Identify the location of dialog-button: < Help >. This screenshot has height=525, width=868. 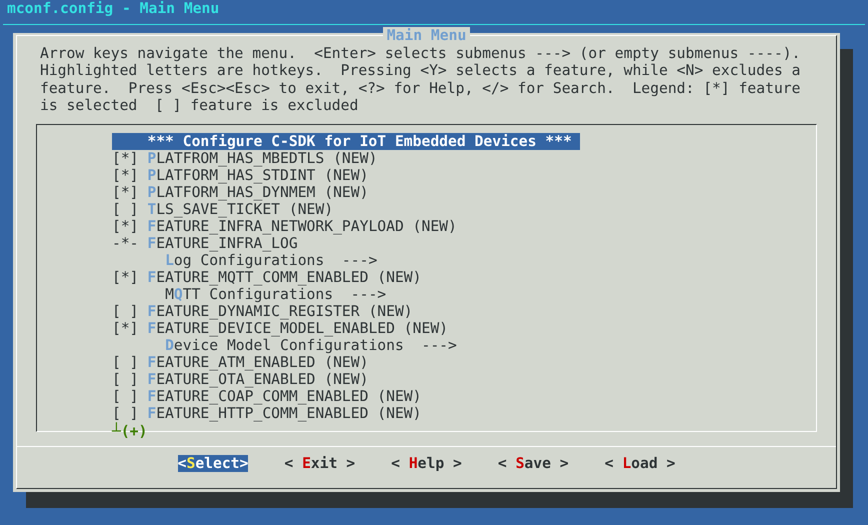
(426, 463).